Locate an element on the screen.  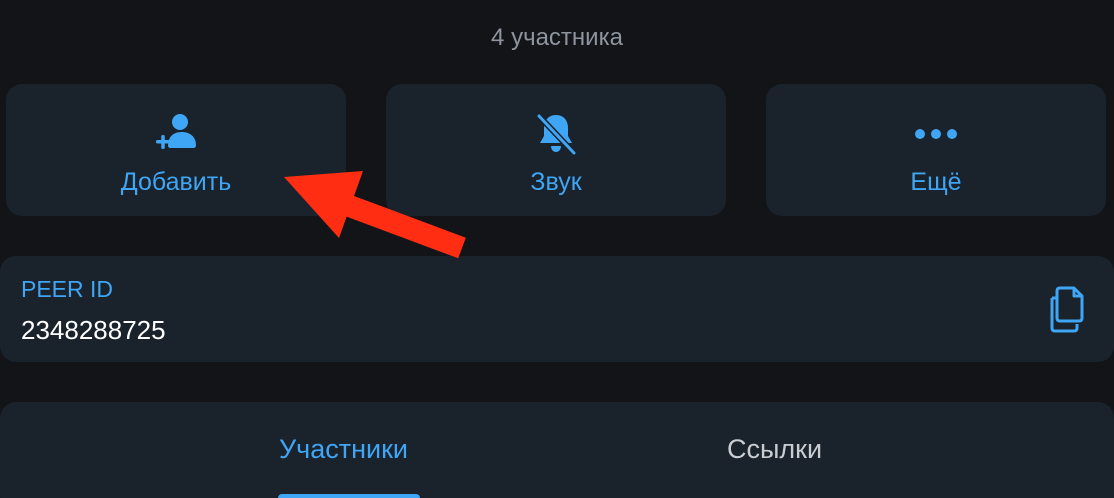
bell-muted-icon is located at coordinates (556, 134).